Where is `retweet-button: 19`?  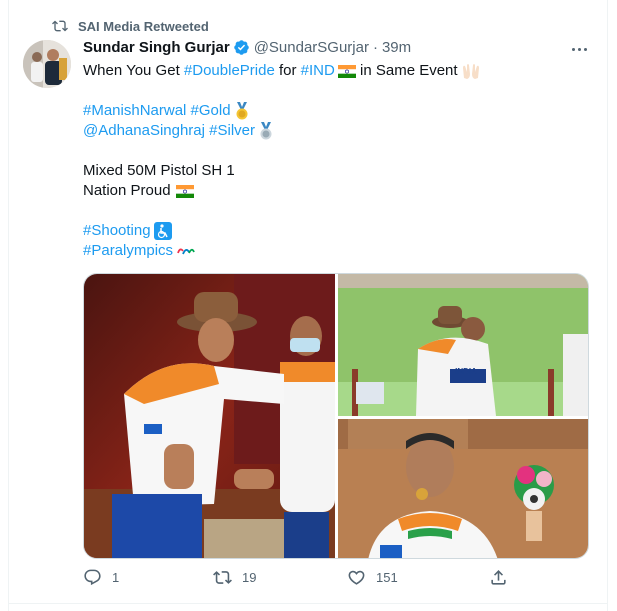 retweet-button: 19 is located at coordinates (234, 577).